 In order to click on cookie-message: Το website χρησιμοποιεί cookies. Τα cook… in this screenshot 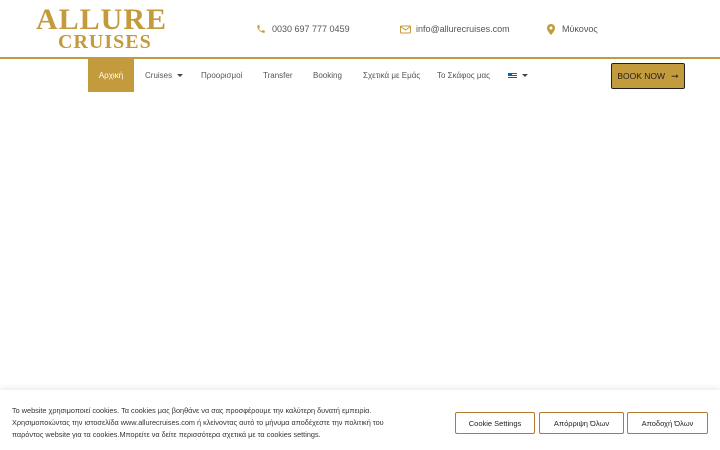, I will do `click(222, 423)`.